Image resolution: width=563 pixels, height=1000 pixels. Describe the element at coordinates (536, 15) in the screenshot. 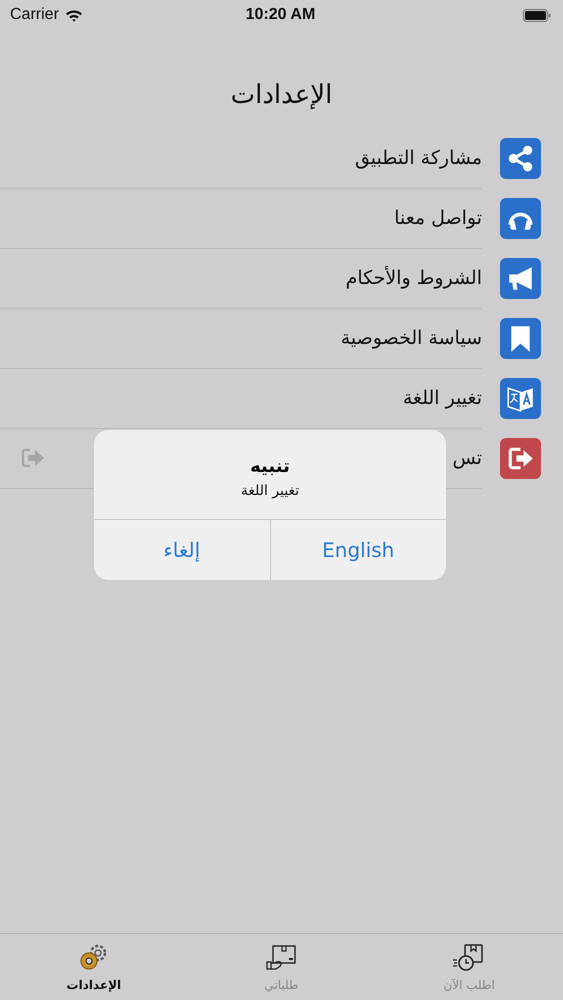

I see `battery-icon` at that location.